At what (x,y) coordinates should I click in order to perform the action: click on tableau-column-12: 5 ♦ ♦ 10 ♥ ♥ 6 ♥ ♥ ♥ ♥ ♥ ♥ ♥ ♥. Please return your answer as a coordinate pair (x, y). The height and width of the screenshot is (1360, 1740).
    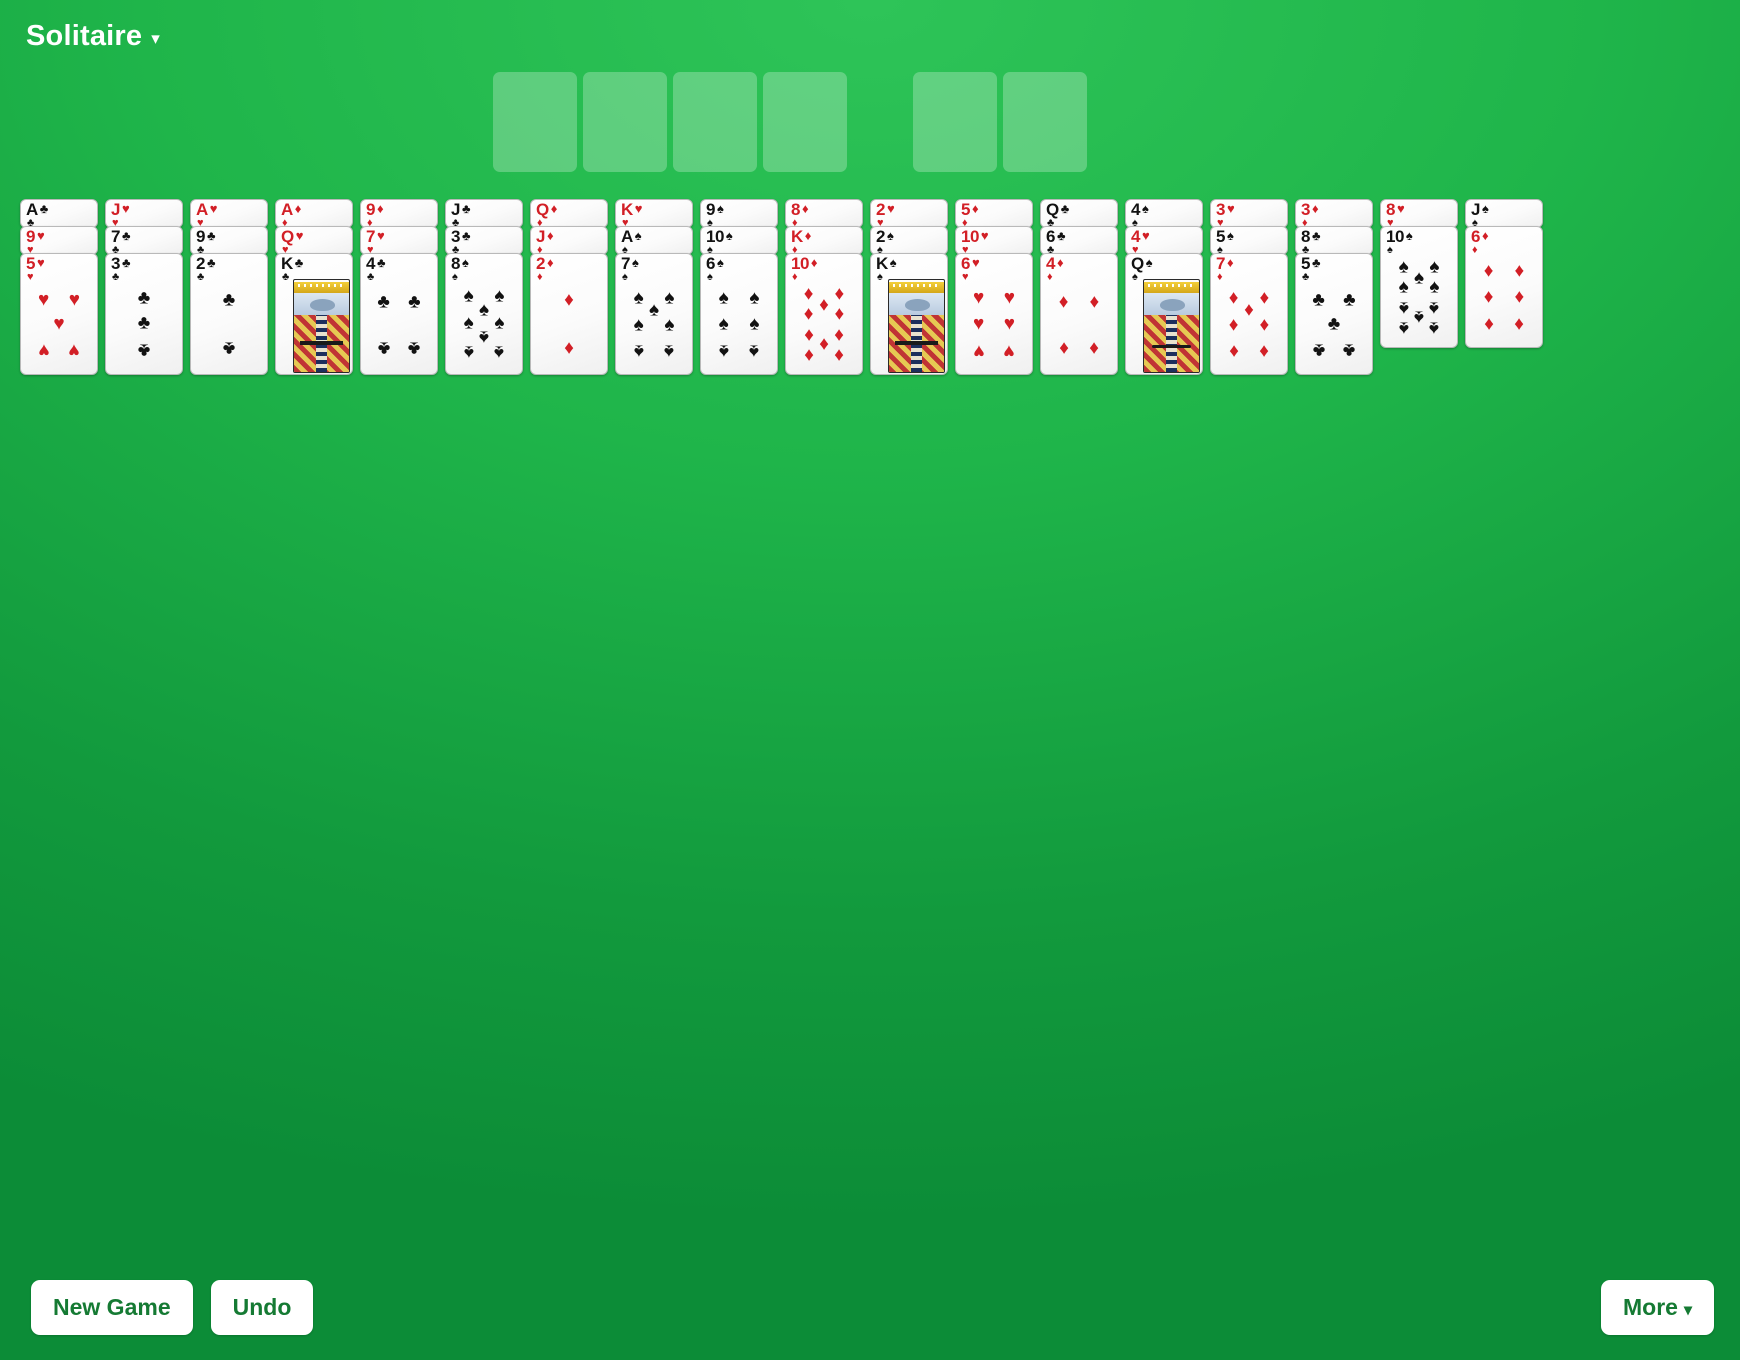
    Looking at the image, I should click on (994, 287).